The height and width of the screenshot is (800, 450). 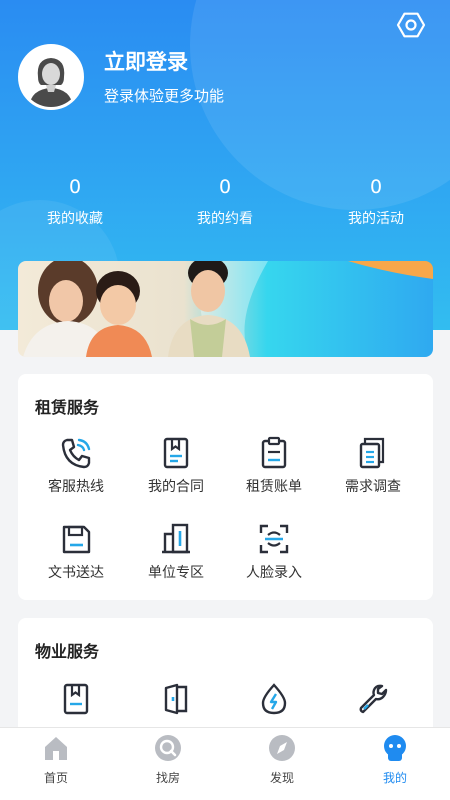 What do you see at coordinates (76, 539) in the screenshot?
I see `document-delivery-icon` at bounding box center [76, 539].